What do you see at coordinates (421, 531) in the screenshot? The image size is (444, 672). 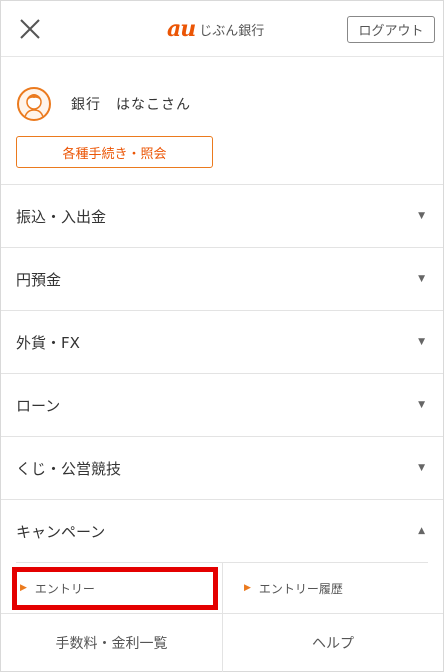 I see `chevron-up-icon: ▲` at bounding box center [421, 531].